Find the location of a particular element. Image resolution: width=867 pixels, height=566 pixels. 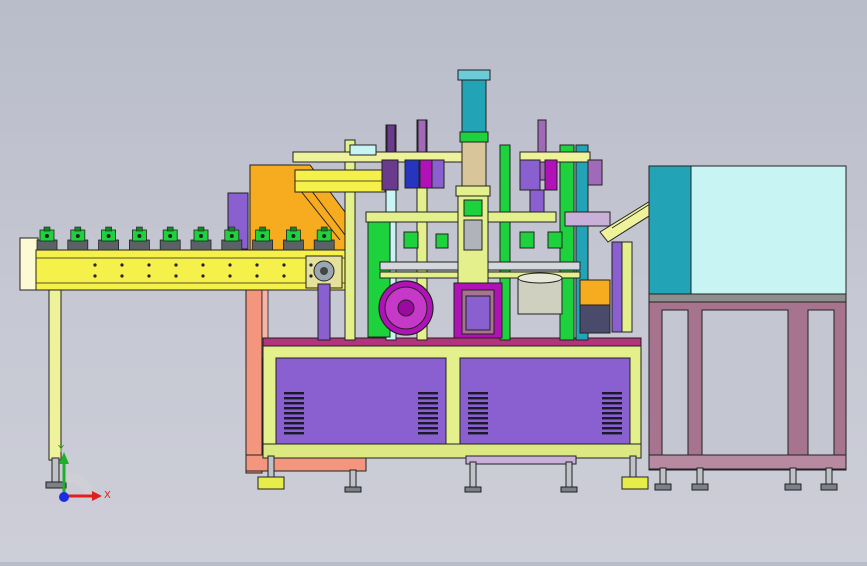

y-axis-label: Y is located at coordinates (61, 449).